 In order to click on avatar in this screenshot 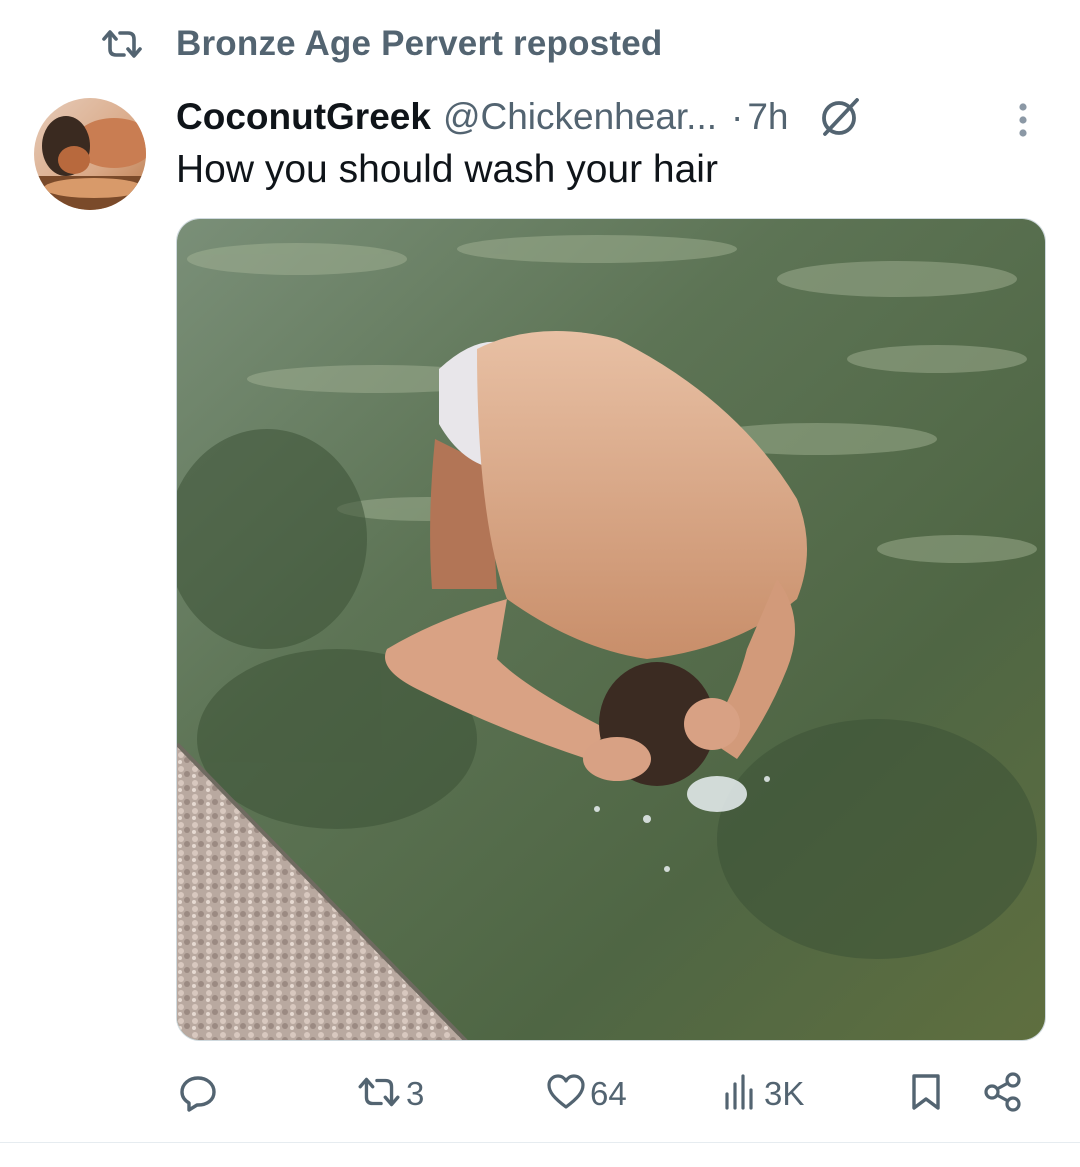, I will do `click(90, 154)`.